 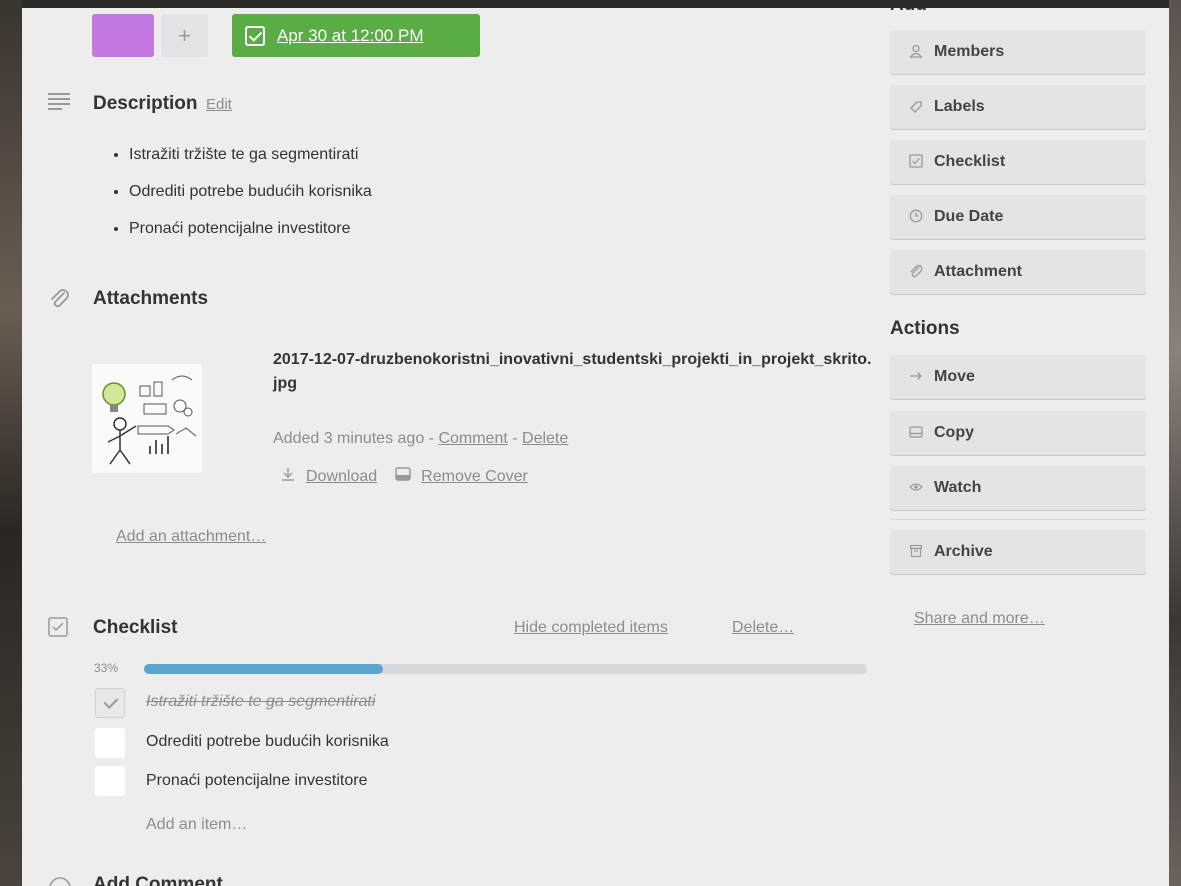 I want to click on add-comment-title: Add Comment, so click(x=158, y=880).